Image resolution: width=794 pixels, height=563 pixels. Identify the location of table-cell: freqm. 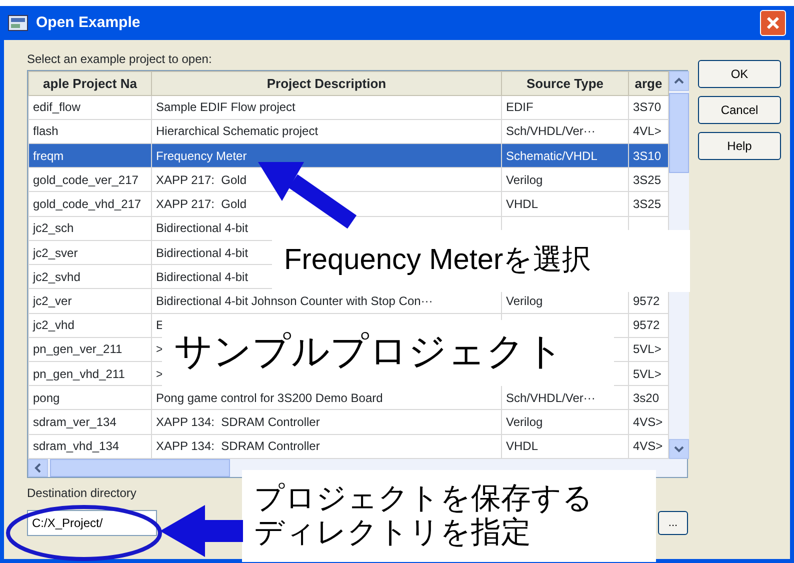
(90, 156).